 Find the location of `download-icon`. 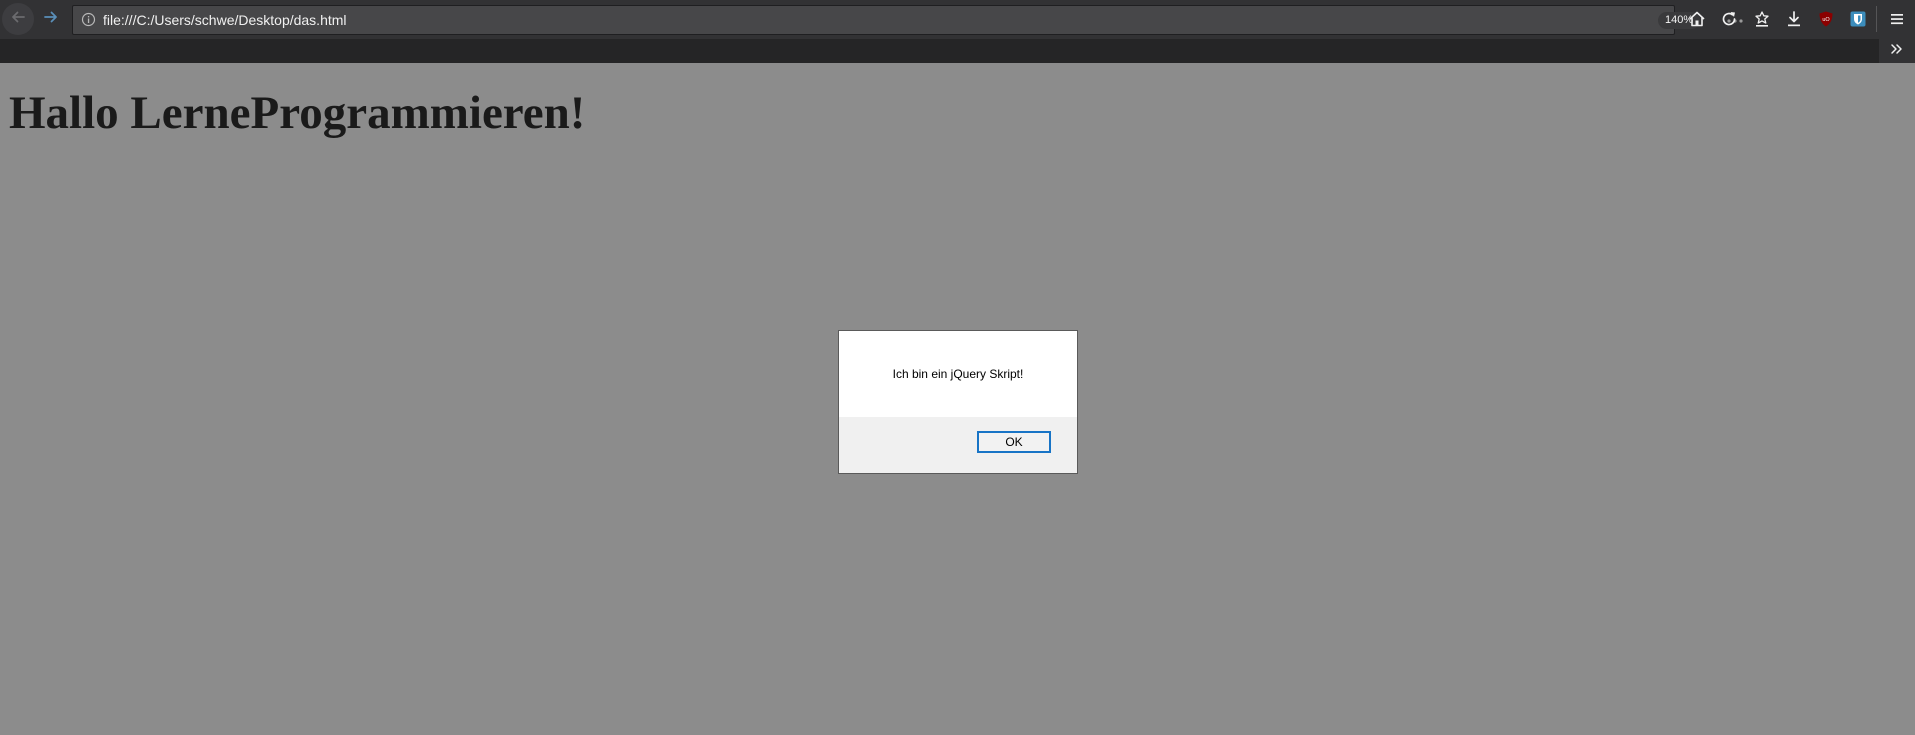

download-icon is located at coordinates (1794, 19).